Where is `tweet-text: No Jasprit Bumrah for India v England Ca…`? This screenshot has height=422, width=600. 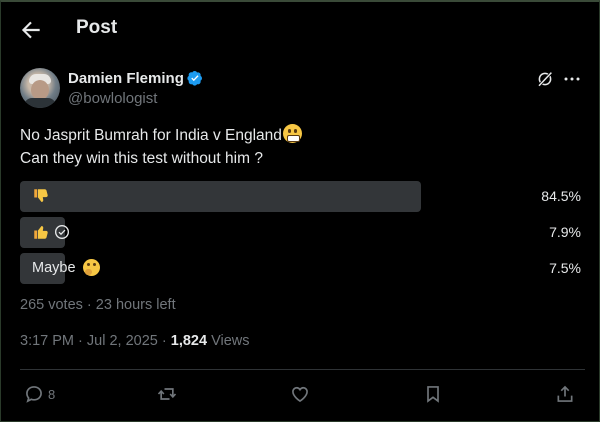
tweet-text: No Jasprit Bumrah for India v England Ca… is located at coordinates (161, 147).